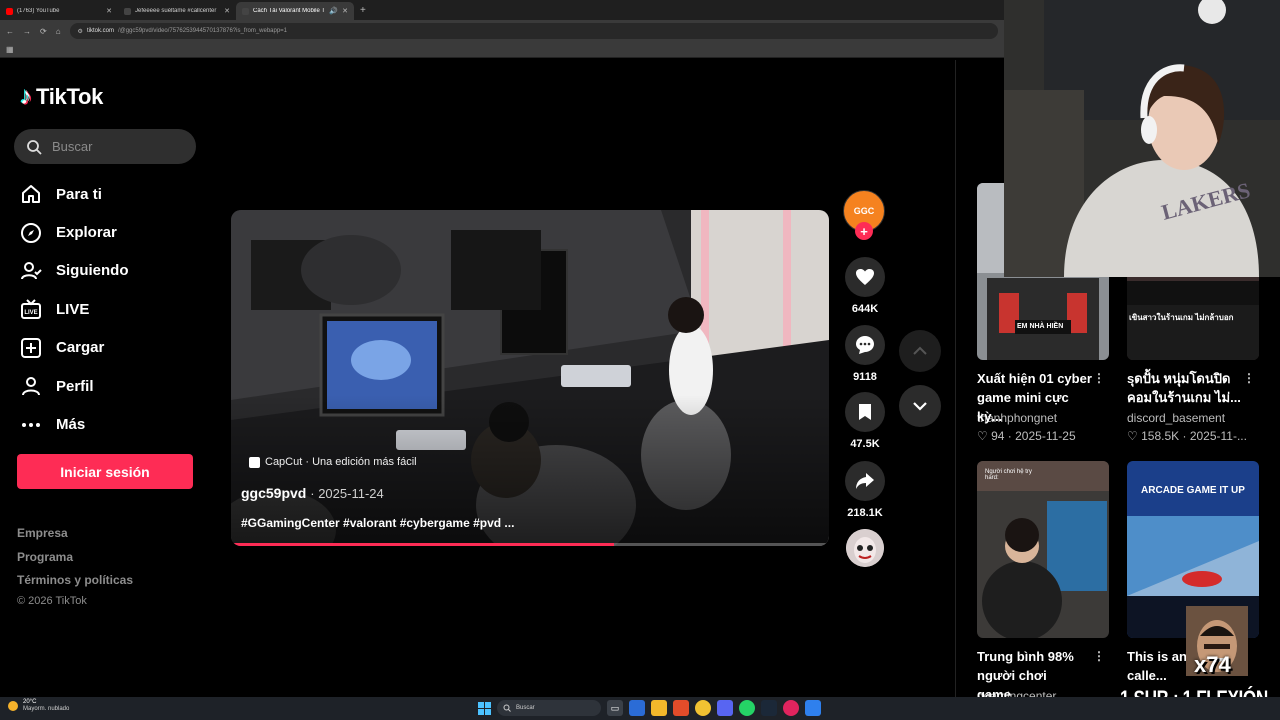 This screenshot has width=1280, height=720. I want to click on sidebar-item-siguiendo: Siguiendo, so click(74, 271).